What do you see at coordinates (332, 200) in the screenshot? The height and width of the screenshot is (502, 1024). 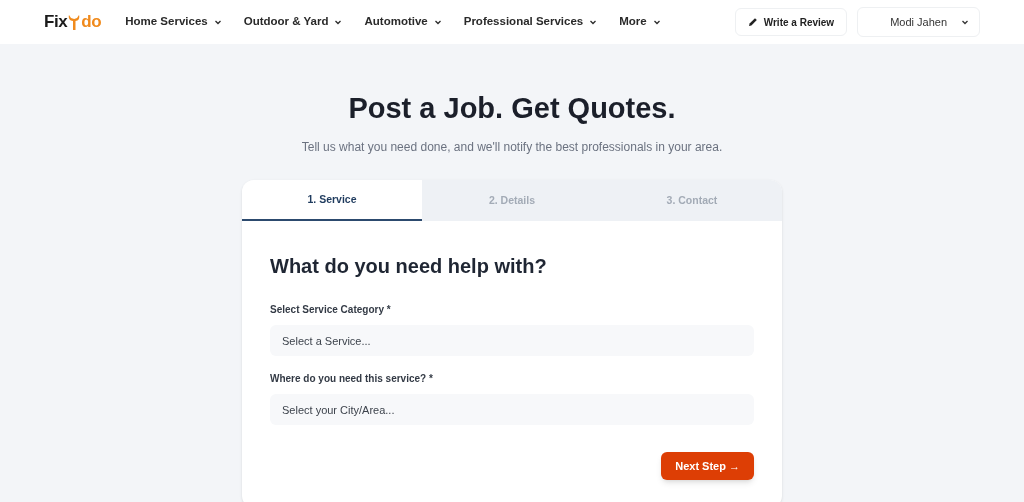 I see `step-tab: 1. Service` at bounding box center [332, 200].